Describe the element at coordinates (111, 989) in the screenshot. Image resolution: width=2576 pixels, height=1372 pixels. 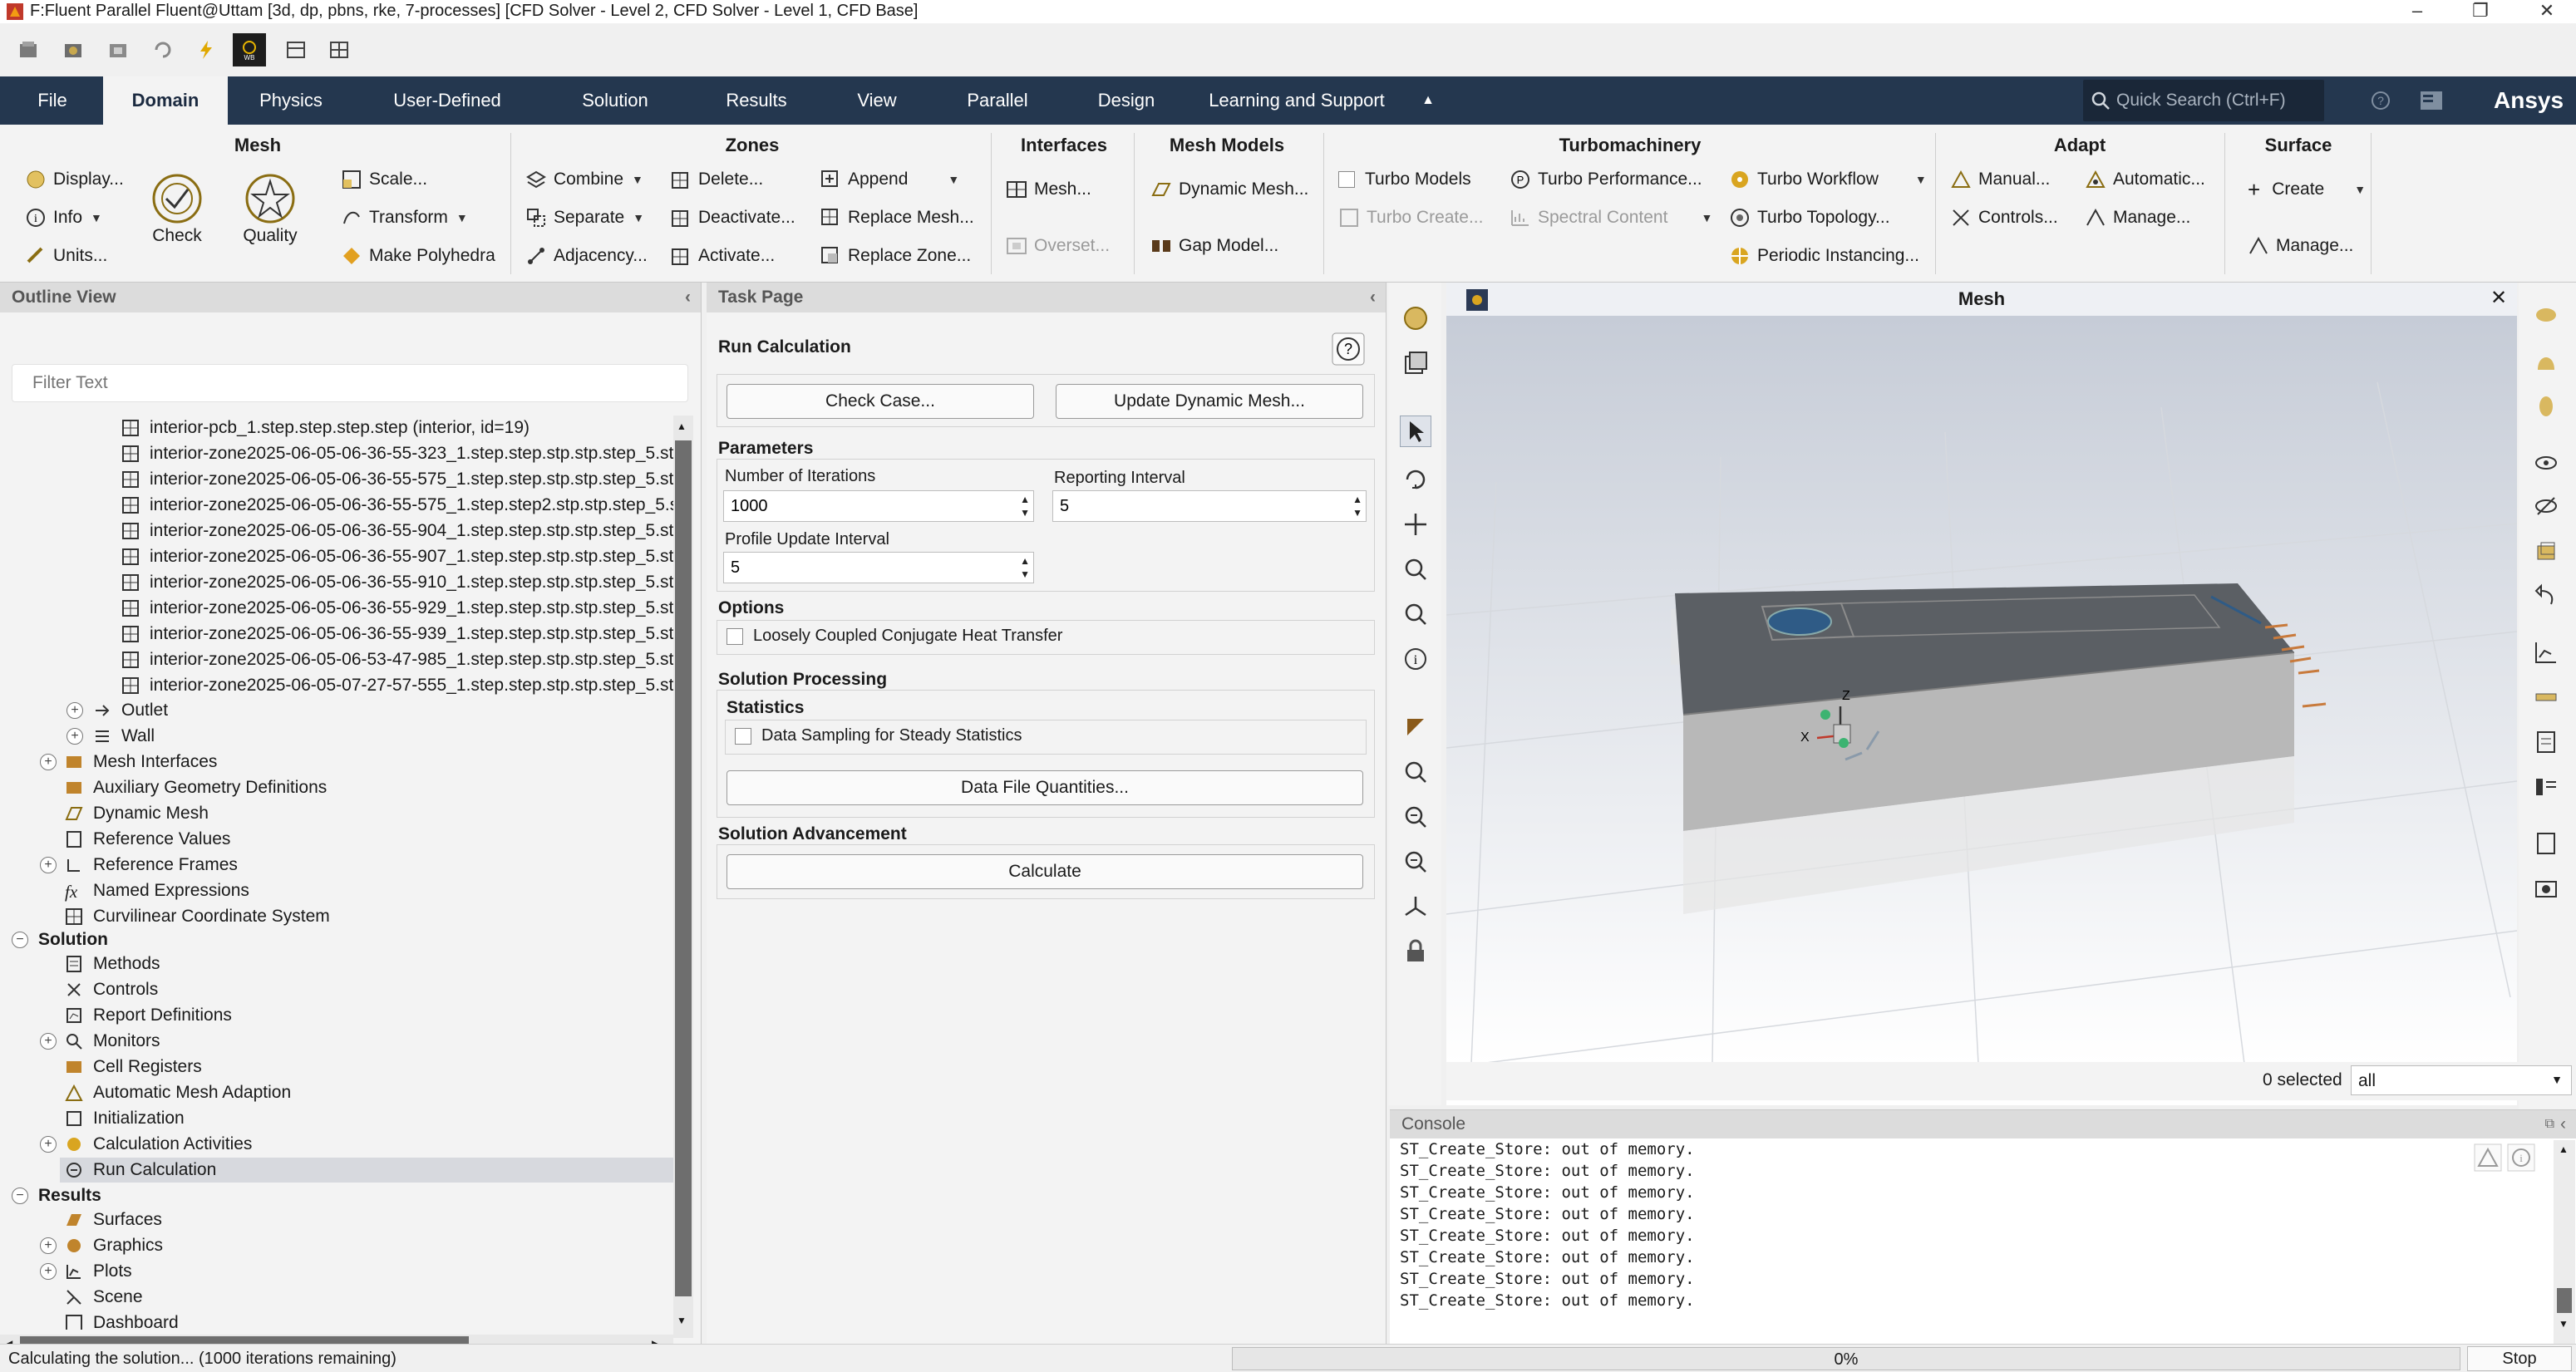
I see `tree-item-controls: Controls` at that location.